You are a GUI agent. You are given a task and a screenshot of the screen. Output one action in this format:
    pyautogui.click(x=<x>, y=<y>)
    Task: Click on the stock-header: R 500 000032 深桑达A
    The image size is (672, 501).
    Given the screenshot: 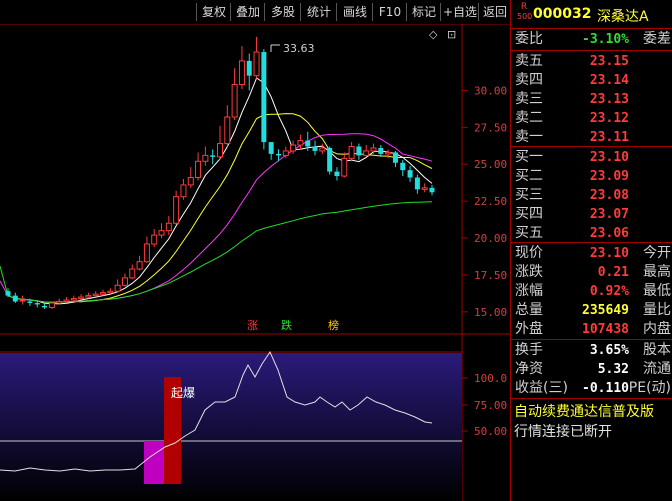 What is the action you would take?
    pyautogui.click(x=591, y=14)
    